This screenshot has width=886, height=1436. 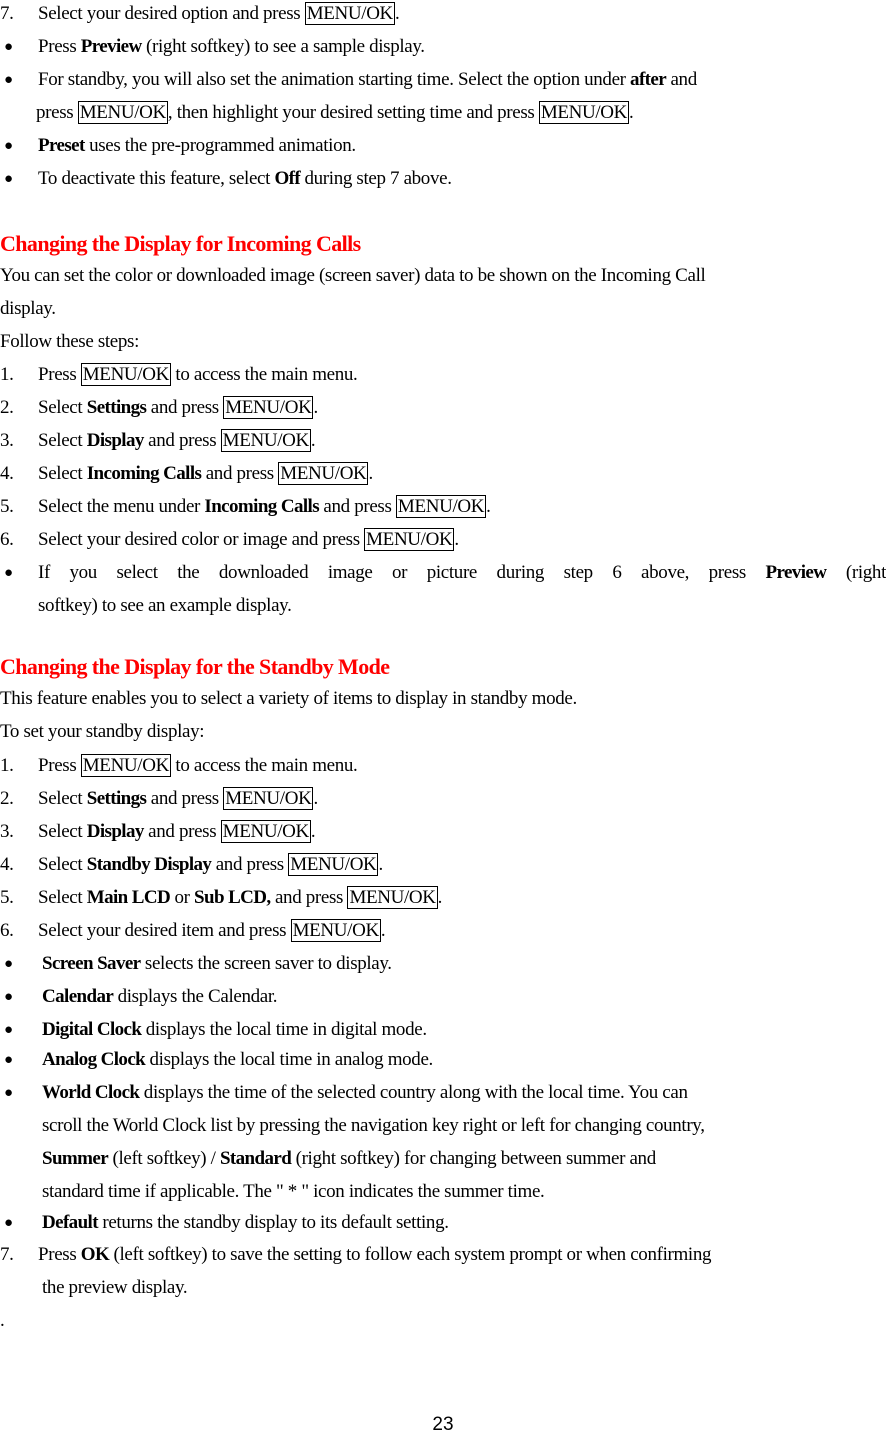 What do you see at coordinates (7, 13) in the screenshot?
I see `step-number: 7.` at bounding box center [7, 13].